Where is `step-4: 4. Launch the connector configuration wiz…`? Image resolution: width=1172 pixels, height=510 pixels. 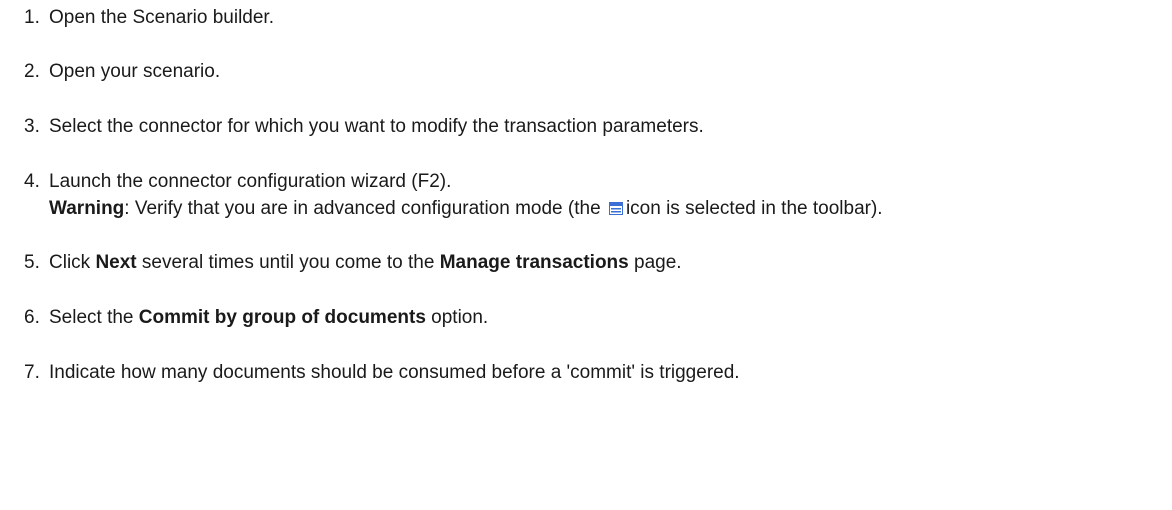 step-4: 4. Launch the connector configuration wiz… is located at coordinates (237, 182).